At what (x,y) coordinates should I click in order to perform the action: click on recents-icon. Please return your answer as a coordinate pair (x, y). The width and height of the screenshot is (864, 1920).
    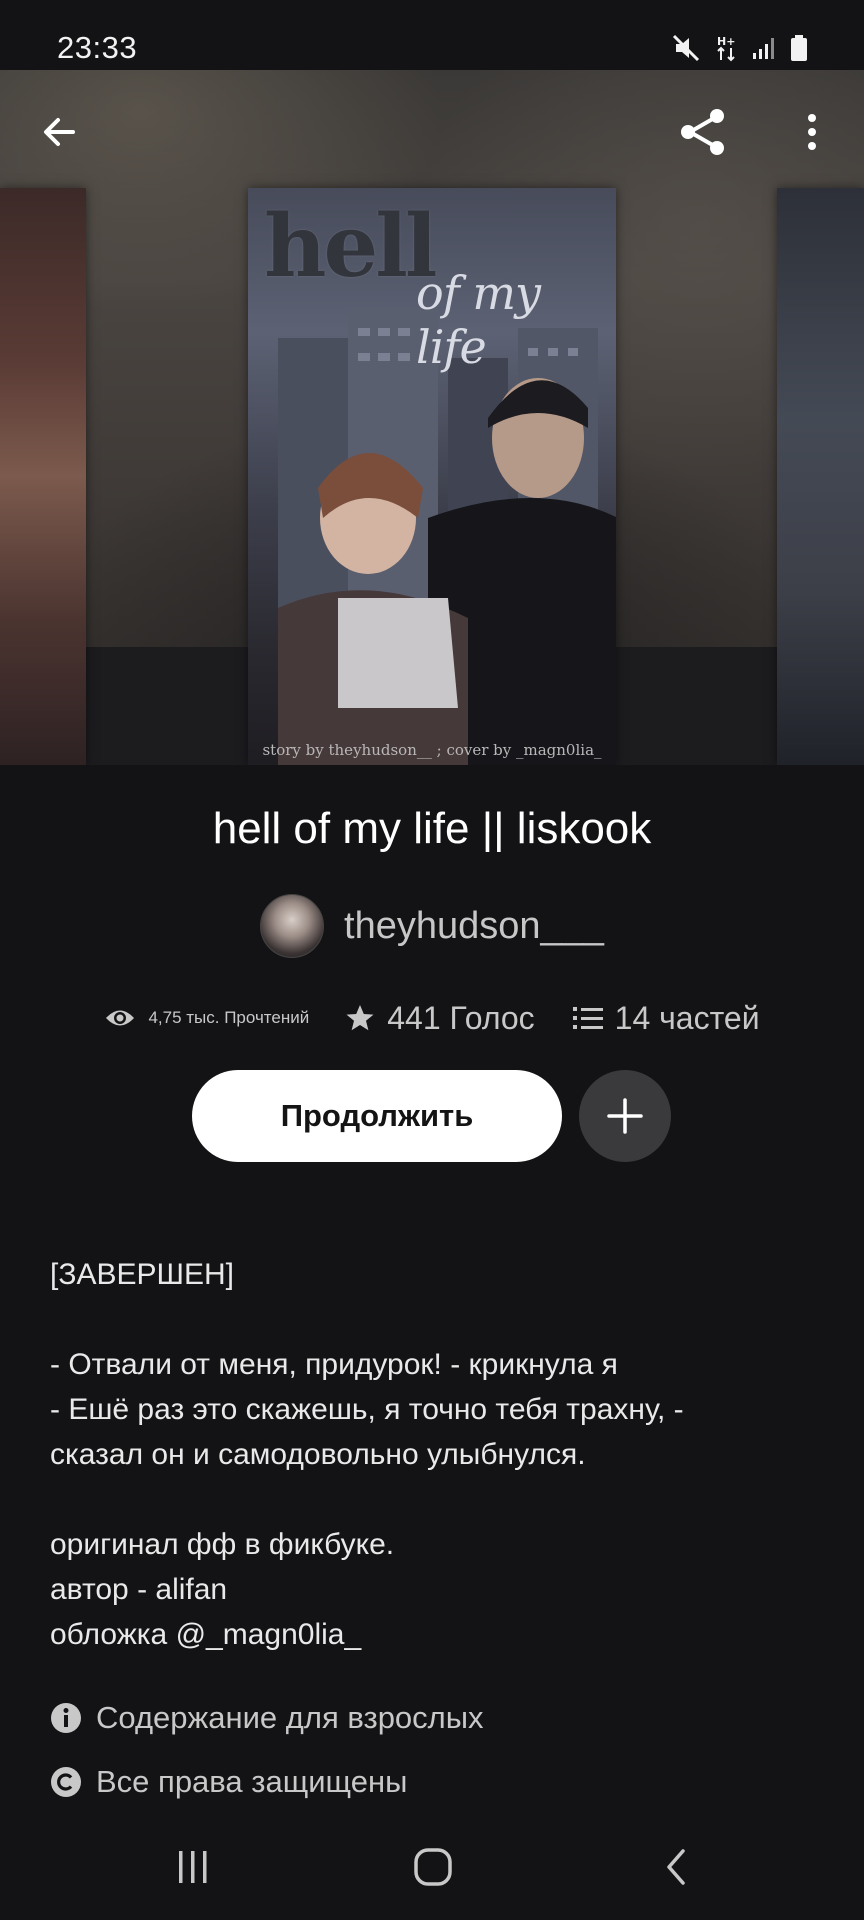
    Looking at the image, I should click on (193, 1867).